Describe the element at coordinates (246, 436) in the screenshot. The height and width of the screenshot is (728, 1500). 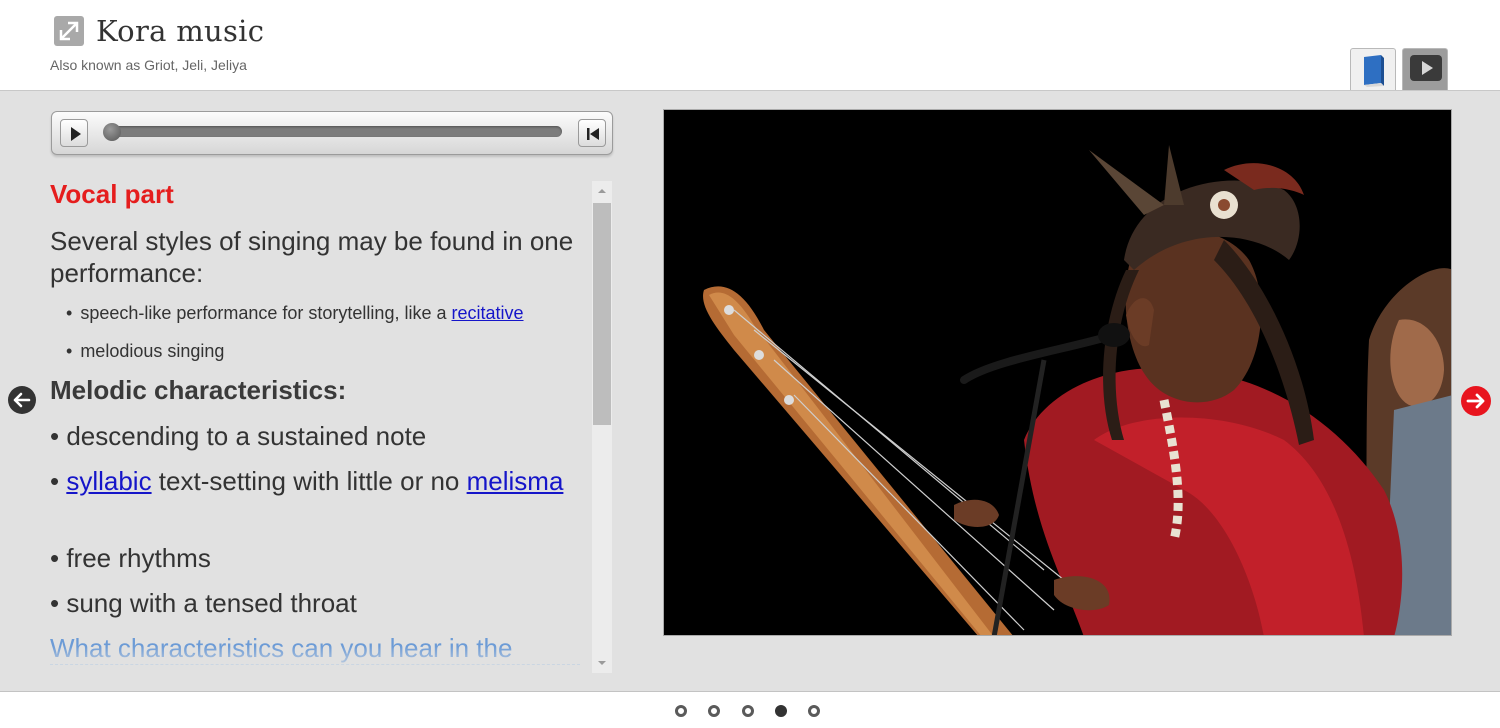
I see `list-item-text: descending to a sustained note` at that location.